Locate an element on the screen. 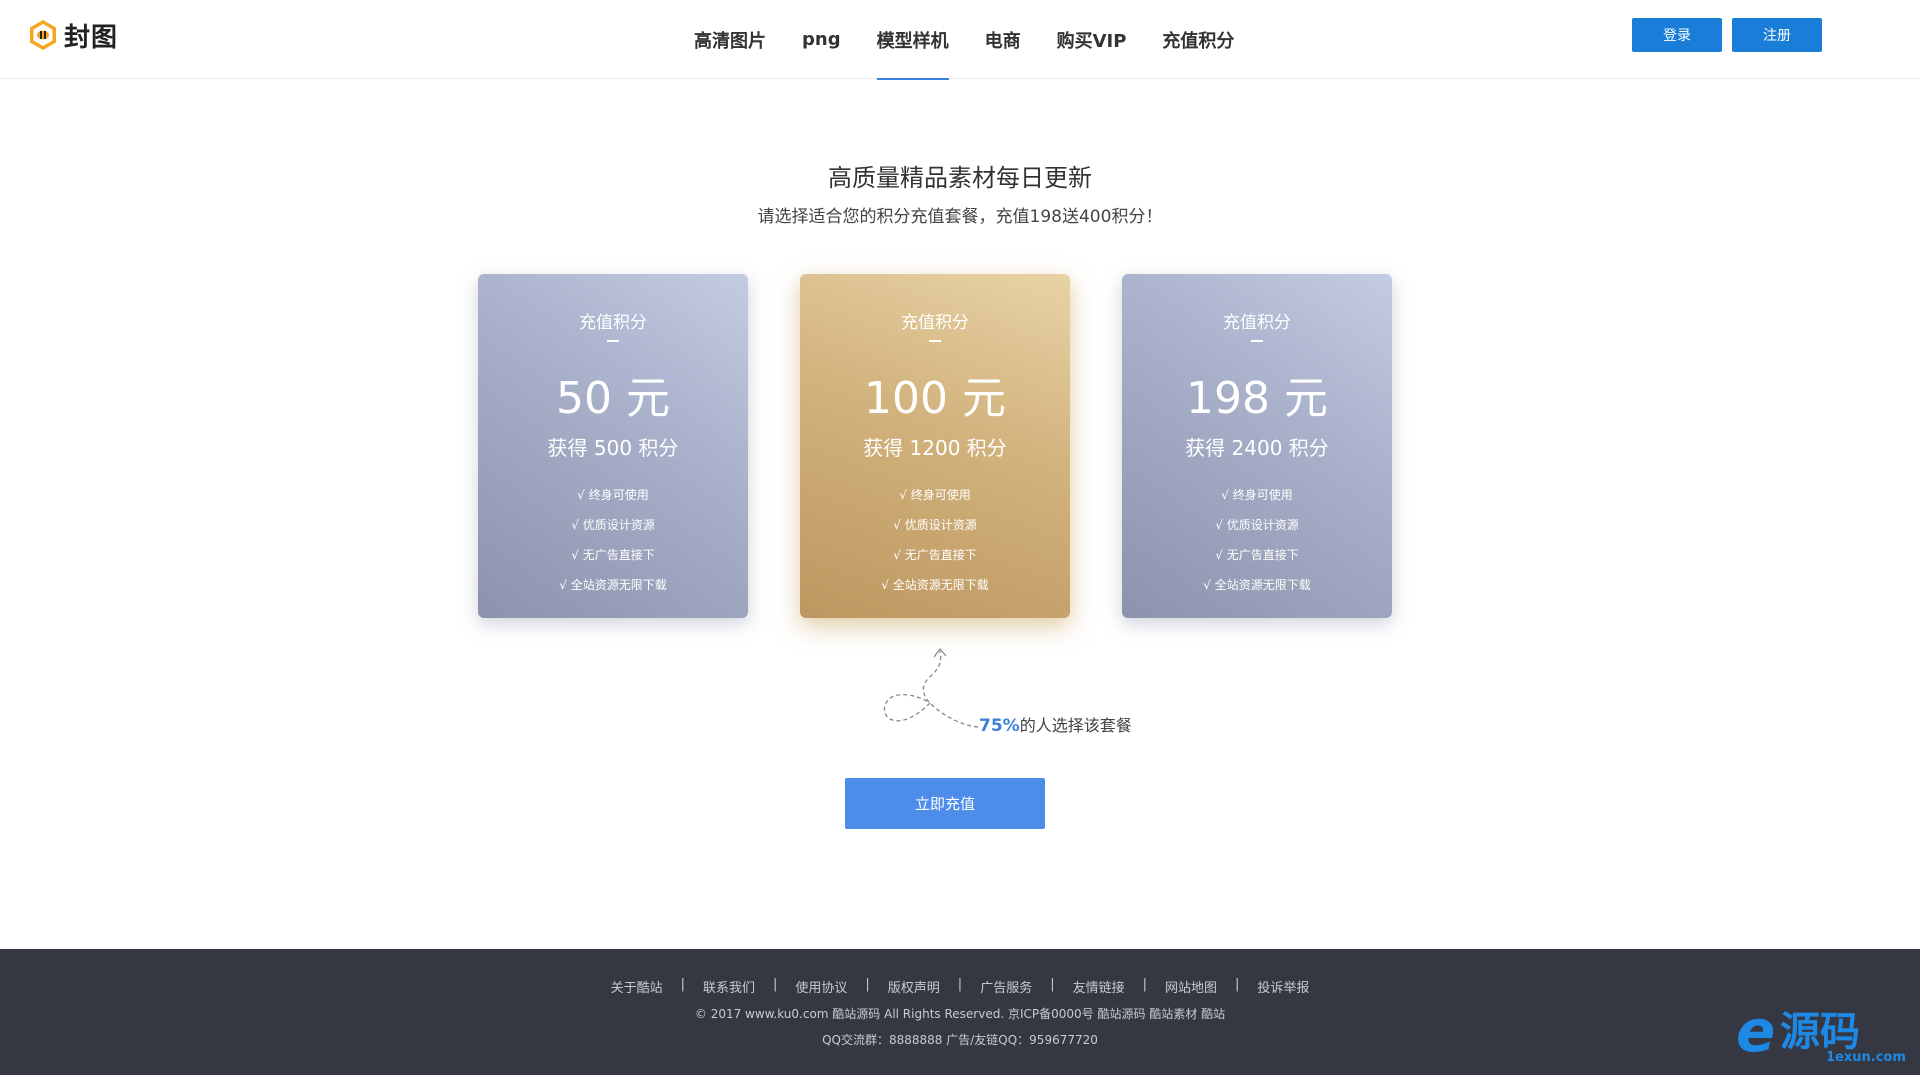 This screenshot has width=1920, height=1075. nav-item-buy-vip: 购买VIP is located at coordinates (1092, 39).